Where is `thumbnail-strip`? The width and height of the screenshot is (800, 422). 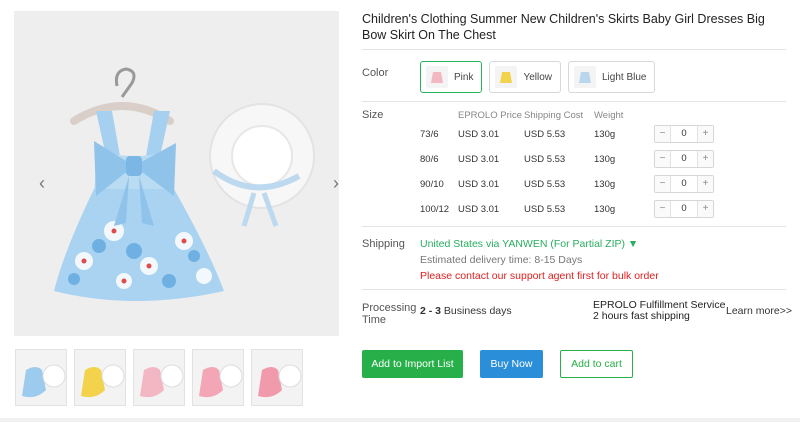 thumbnail-strip is located at coordinates (159, 377).